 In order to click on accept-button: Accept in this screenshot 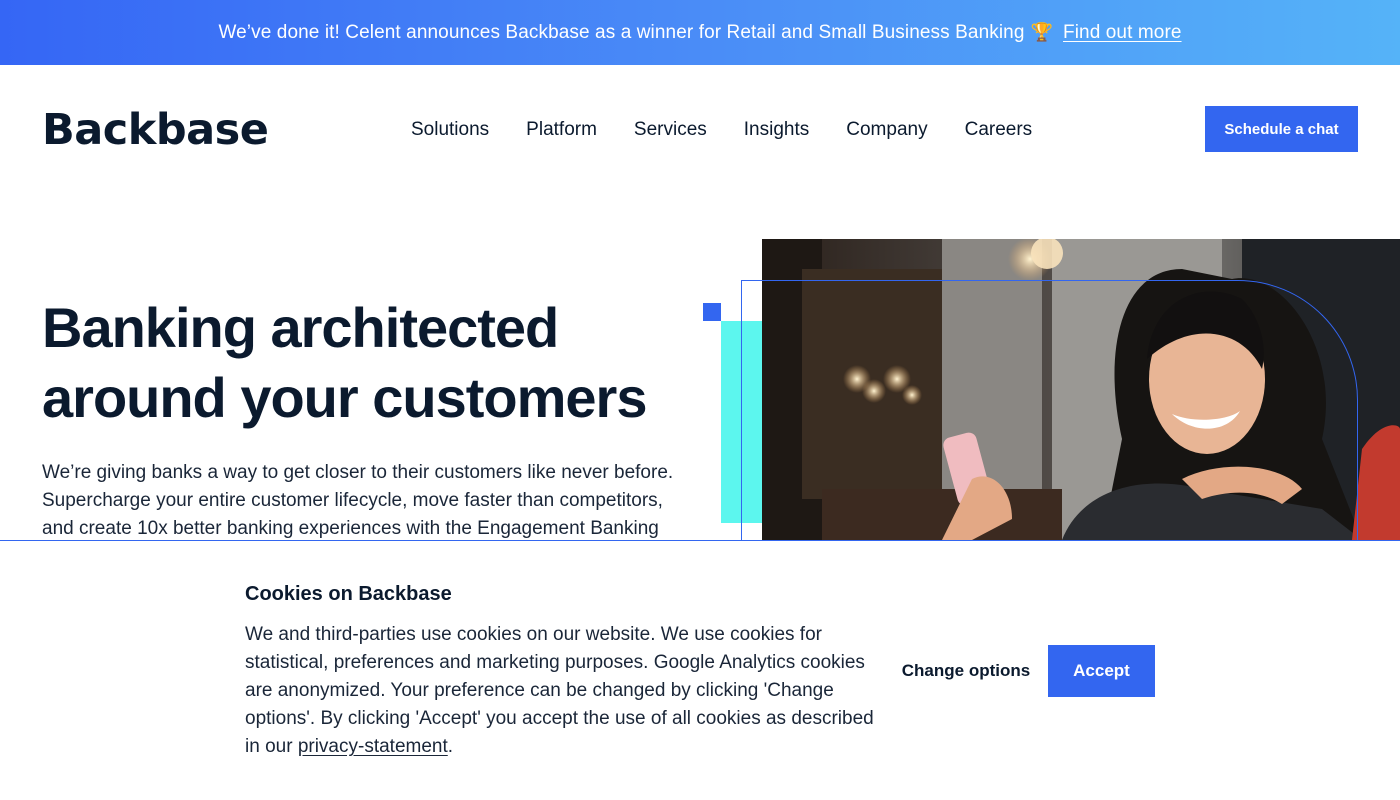, I will do `click(1101, 671)`.